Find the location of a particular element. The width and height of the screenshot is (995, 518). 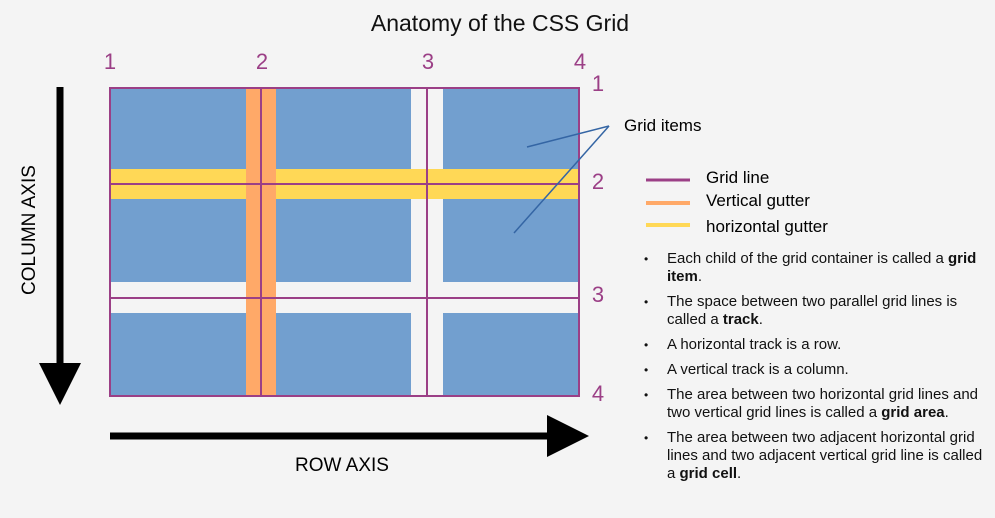

row-line-number: 3 is located at coordinates (598, 294).